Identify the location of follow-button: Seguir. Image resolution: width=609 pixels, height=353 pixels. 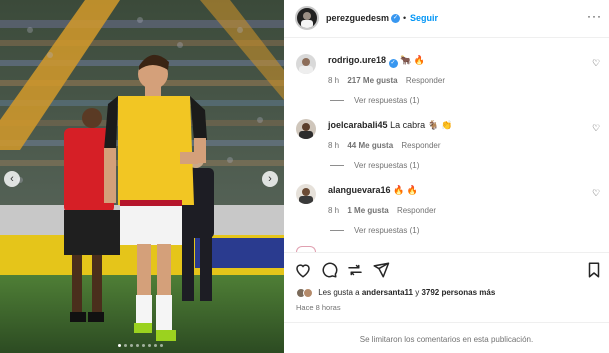
(424, 18).